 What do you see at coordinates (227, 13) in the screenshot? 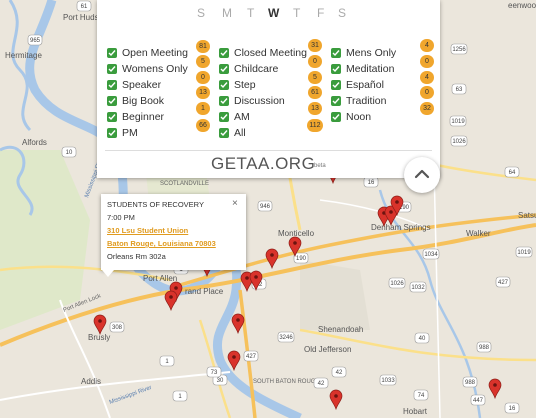
I see `day-monday: M` at bounding box center [227, 13].